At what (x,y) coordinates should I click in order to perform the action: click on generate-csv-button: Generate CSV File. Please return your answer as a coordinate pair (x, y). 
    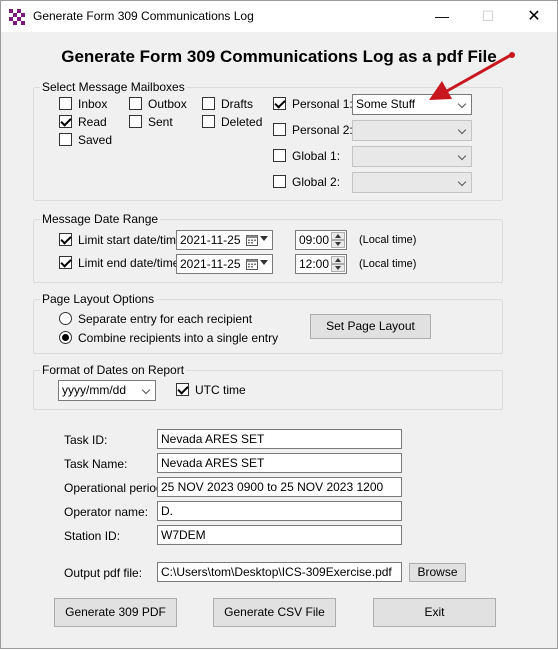
    Looking at the image, I should click on (274, 612).